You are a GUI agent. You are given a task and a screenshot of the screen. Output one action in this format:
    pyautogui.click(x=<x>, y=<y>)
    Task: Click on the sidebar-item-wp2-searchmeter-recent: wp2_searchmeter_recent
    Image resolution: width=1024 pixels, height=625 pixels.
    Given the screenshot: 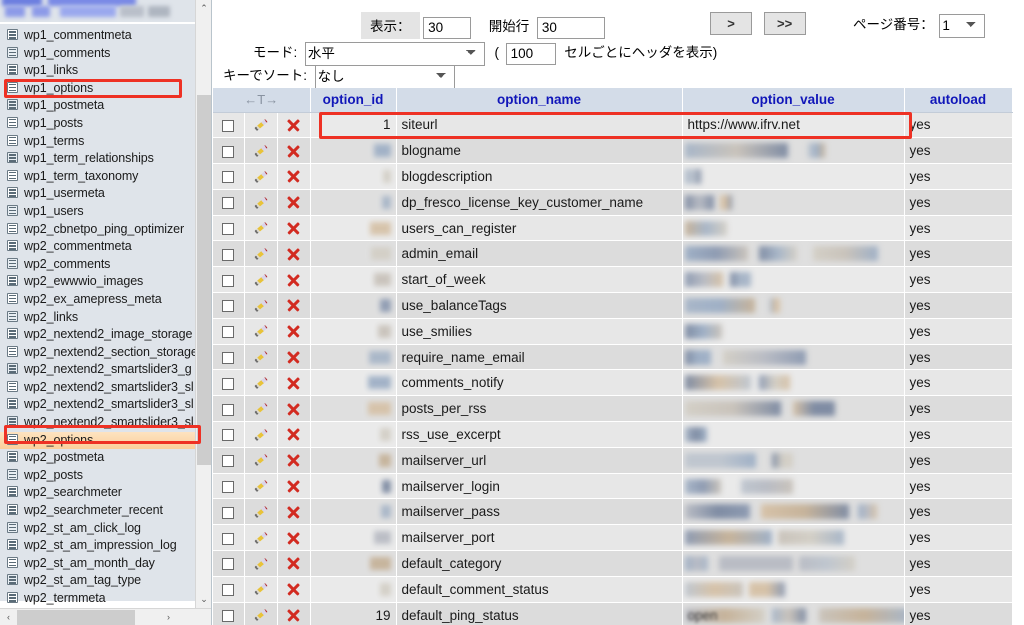 What is the action you would take?
    pyautogui.click(x=98, y=511)
    